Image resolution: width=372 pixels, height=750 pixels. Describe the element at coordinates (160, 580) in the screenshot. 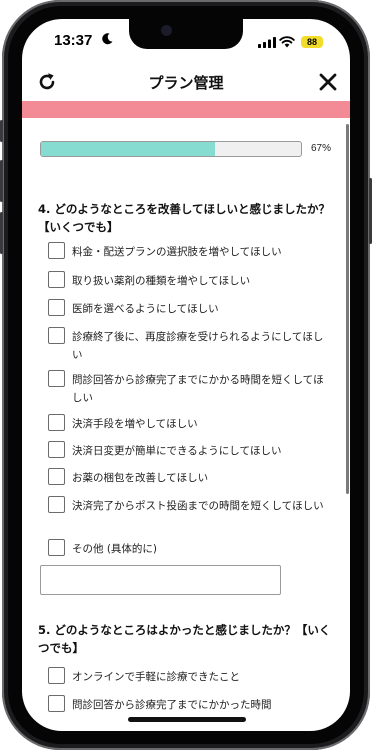

I see `other-details-input` at that location.